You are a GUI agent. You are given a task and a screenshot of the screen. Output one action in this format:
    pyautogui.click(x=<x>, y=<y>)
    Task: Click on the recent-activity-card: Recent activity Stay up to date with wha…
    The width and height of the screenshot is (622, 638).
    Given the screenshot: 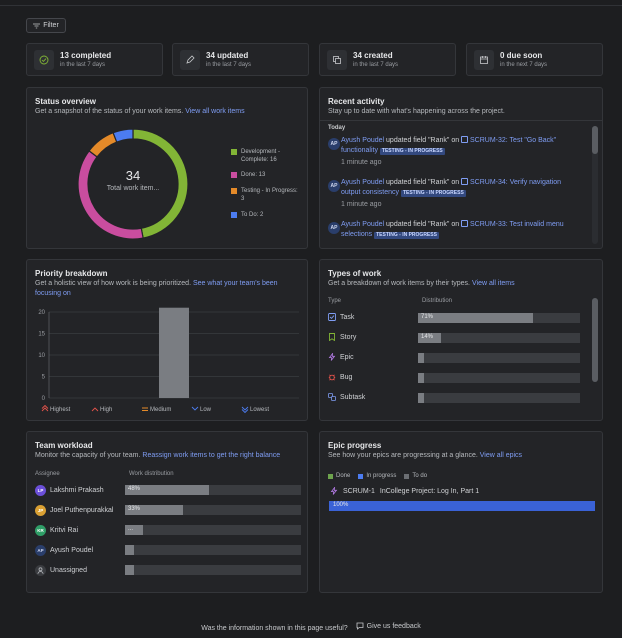 What is the action you would take?
    pyautogui.click(x=461, y=168)
    